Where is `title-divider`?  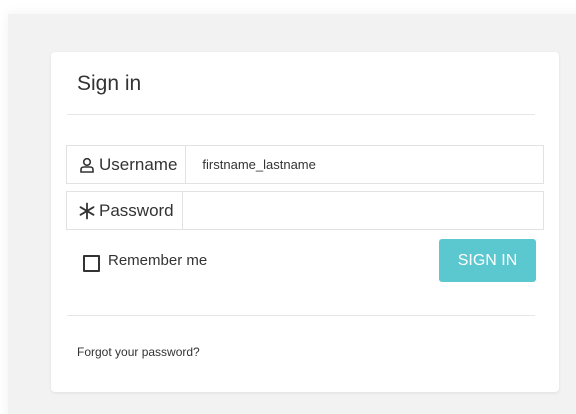
title-divider is located at coordinates (301, 114).